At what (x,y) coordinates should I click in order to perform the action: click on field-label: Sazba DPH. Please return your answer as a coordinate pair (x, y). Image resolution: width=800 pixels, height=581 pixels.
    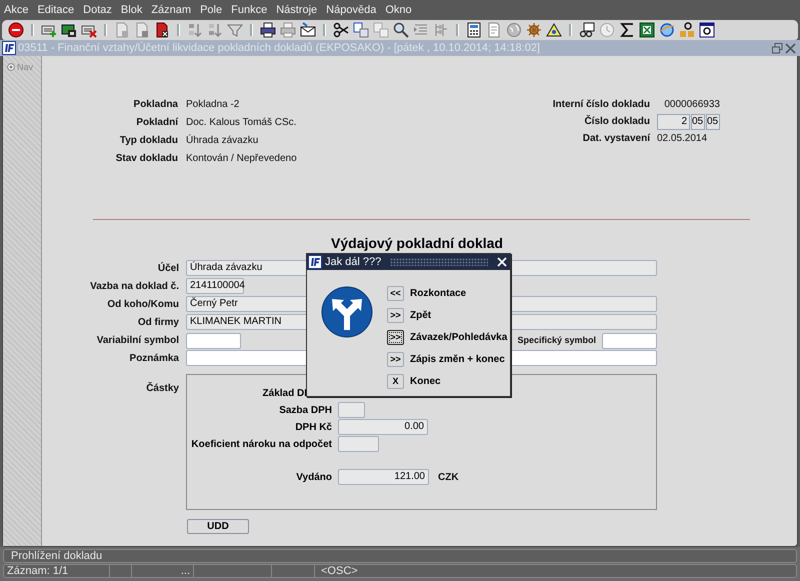
    Looking at the image, I should click on (305, 410).